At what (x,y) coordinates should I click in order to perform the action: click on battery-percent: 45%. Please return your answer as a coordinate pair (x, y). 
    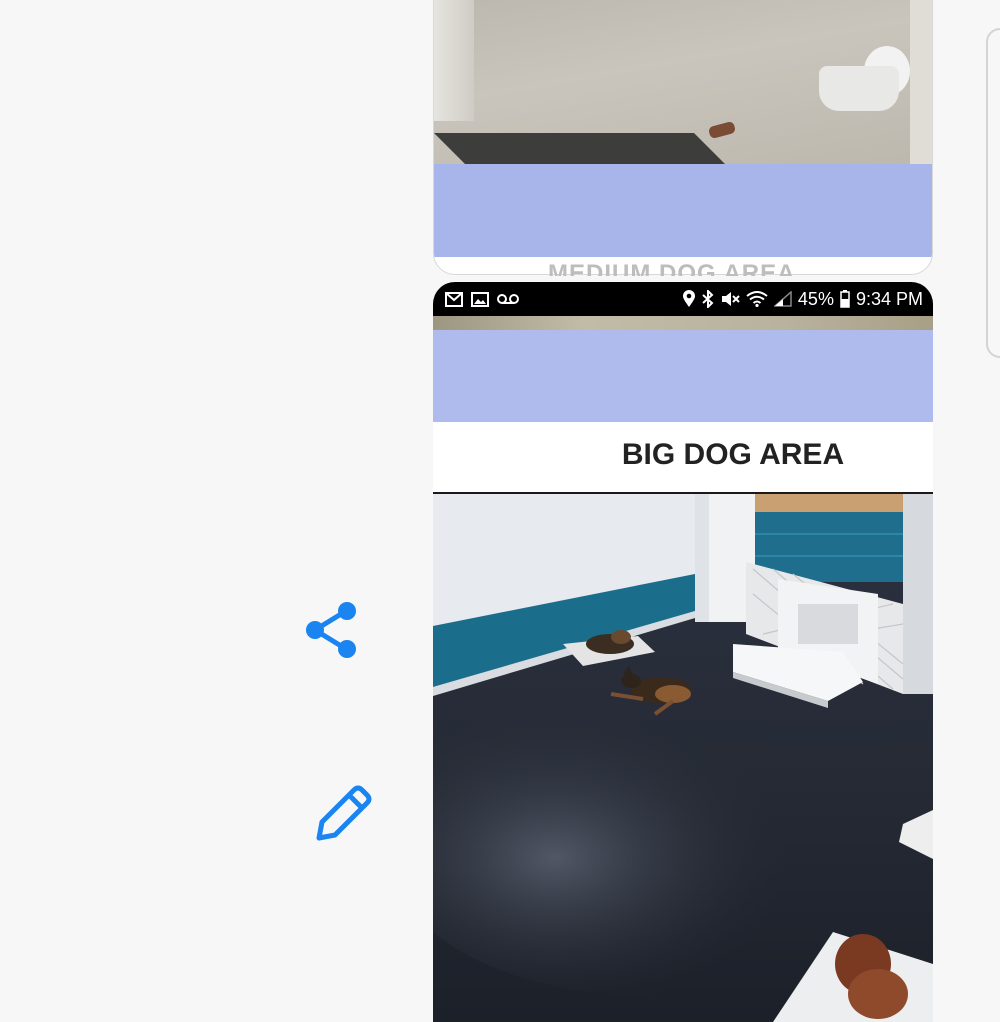
    Looking at the image, I should click on (815, 298).